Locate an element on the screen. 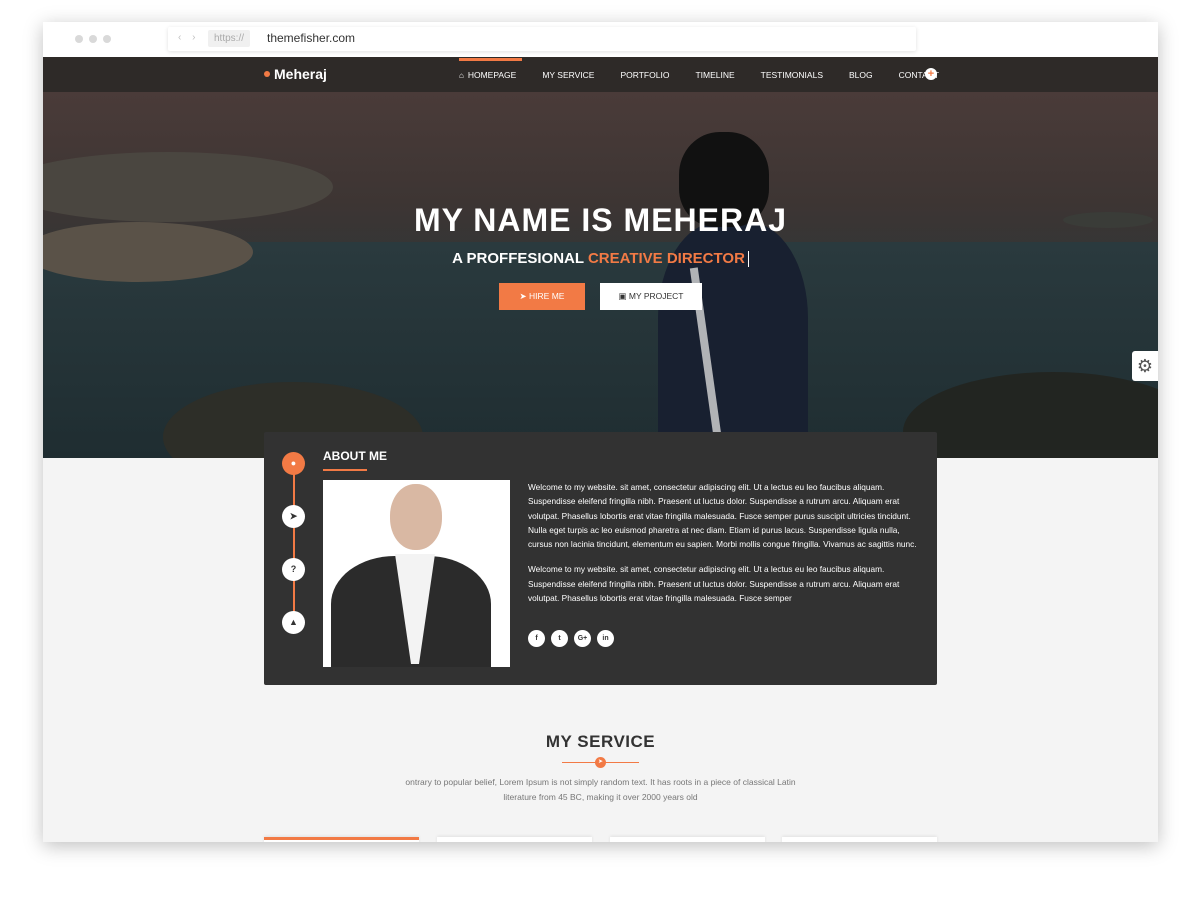 This screenshot has height=900, width=1200. hero-subtitle: A PROFFESIONAL CREATIVE DIRECTOR is located at coordinates (600, 259).